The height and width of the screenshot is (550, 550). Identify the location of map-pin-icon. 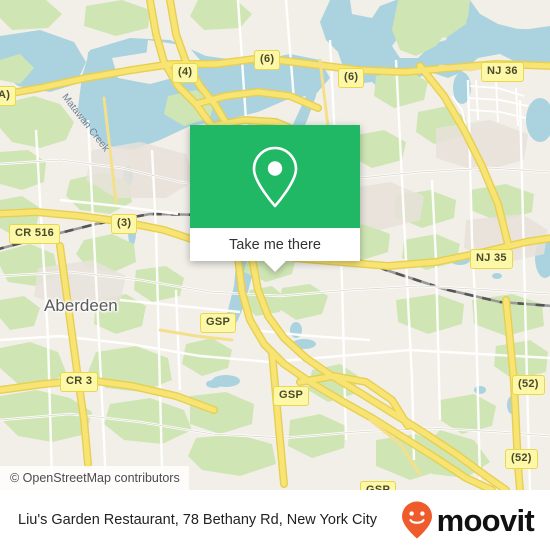
(275, 176).